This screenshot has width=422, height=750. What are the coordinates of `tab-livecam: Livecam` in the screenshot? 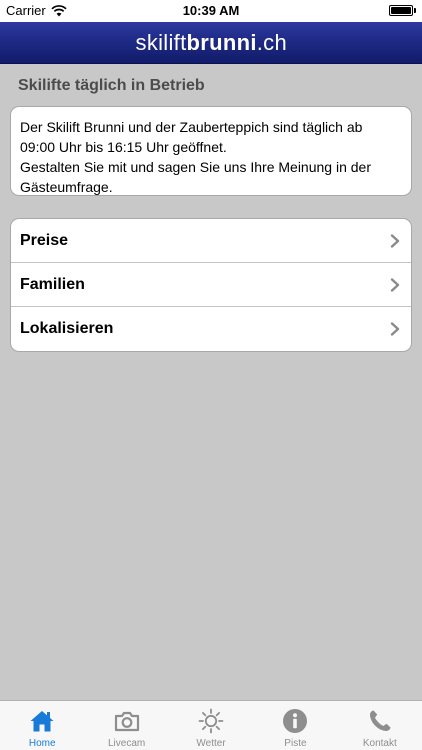 It's located at (126, 725).